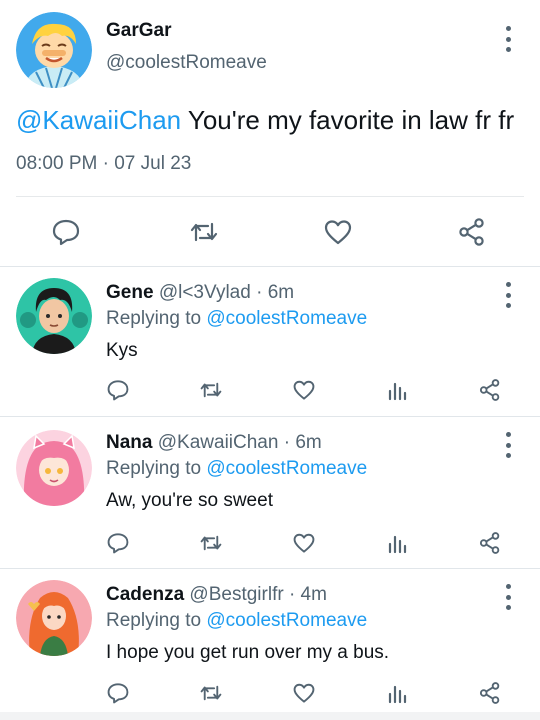 The width and height of the screenshot is (540, 720). I want to click on avatar-gene, so click(54, 316).